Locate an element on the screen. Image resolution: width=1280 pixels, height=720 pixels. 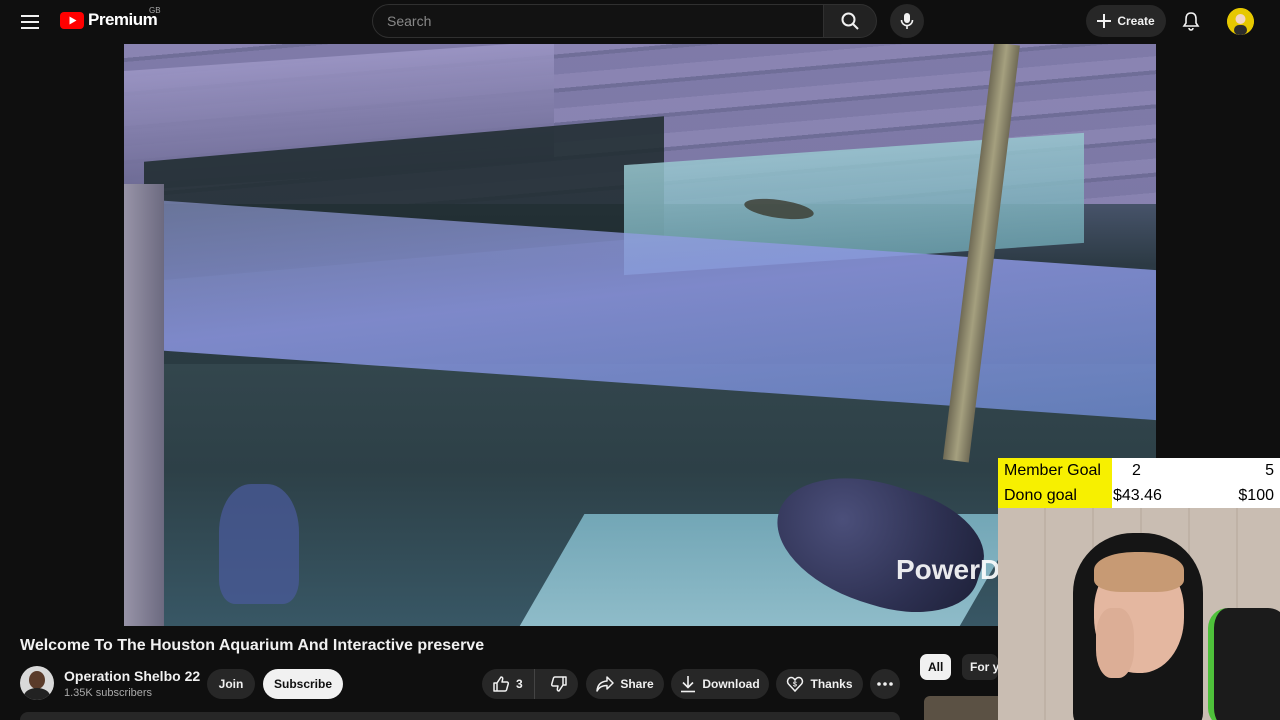
subscribe-button: Subscribe is located at coordinates (303, 684).